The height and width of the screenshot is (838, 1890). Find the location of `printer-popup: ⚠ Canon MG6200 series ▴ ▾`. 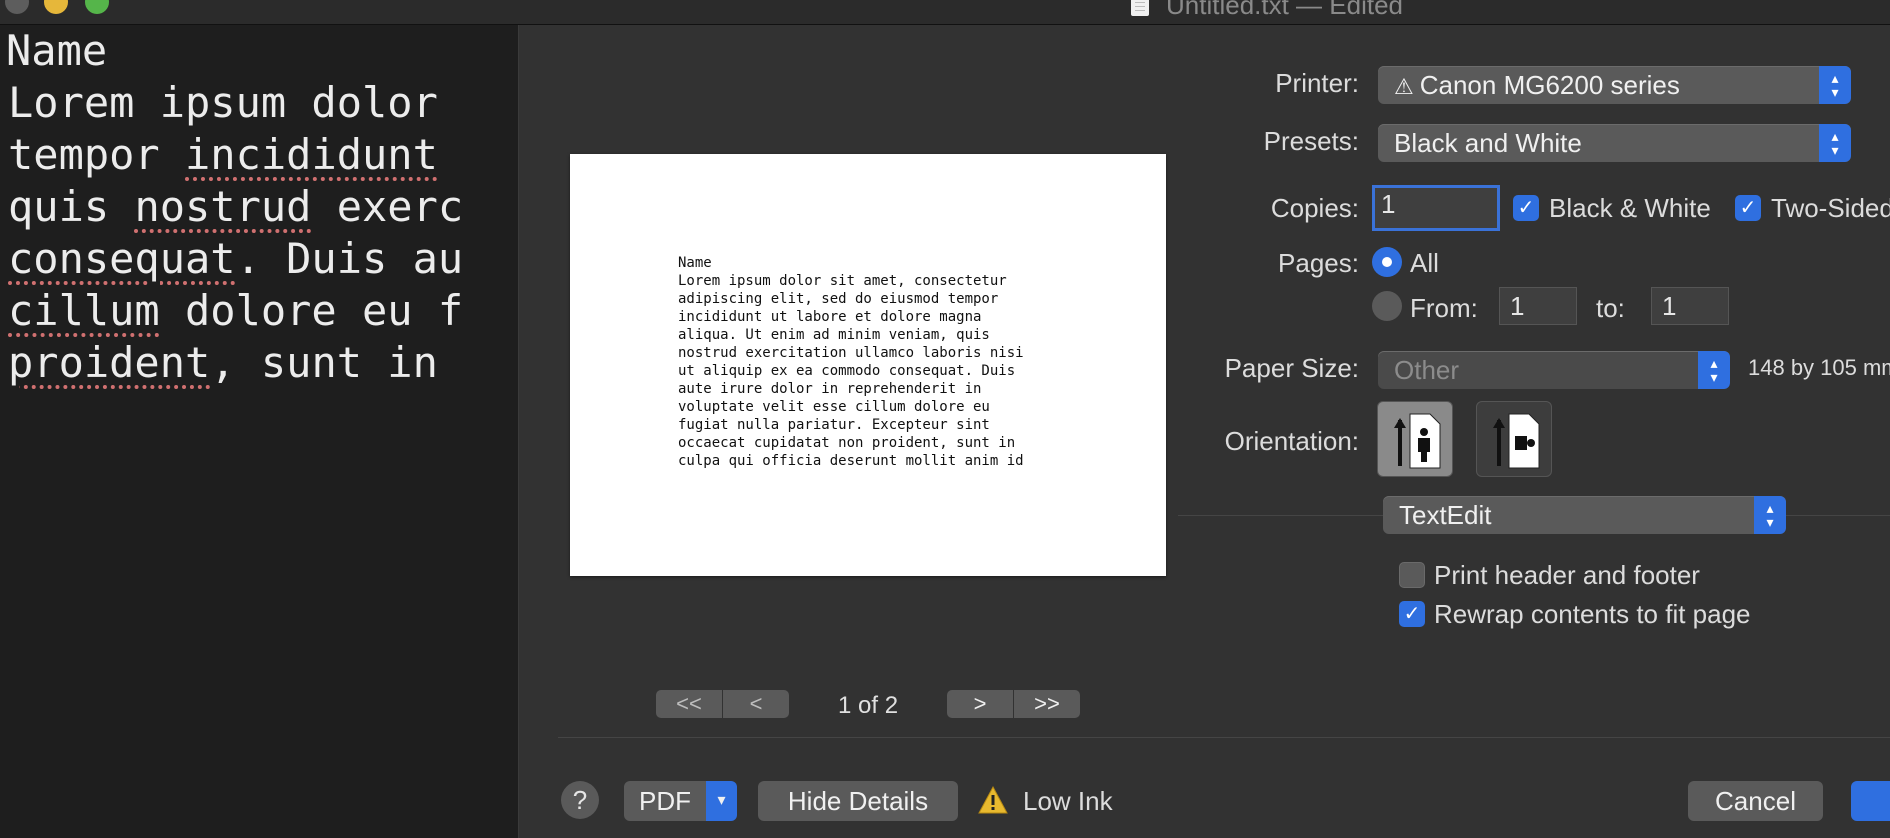

printer-popup: ⚠ Canon MG6200 series ▴ ▾ is located at coordinates (1614, 85).